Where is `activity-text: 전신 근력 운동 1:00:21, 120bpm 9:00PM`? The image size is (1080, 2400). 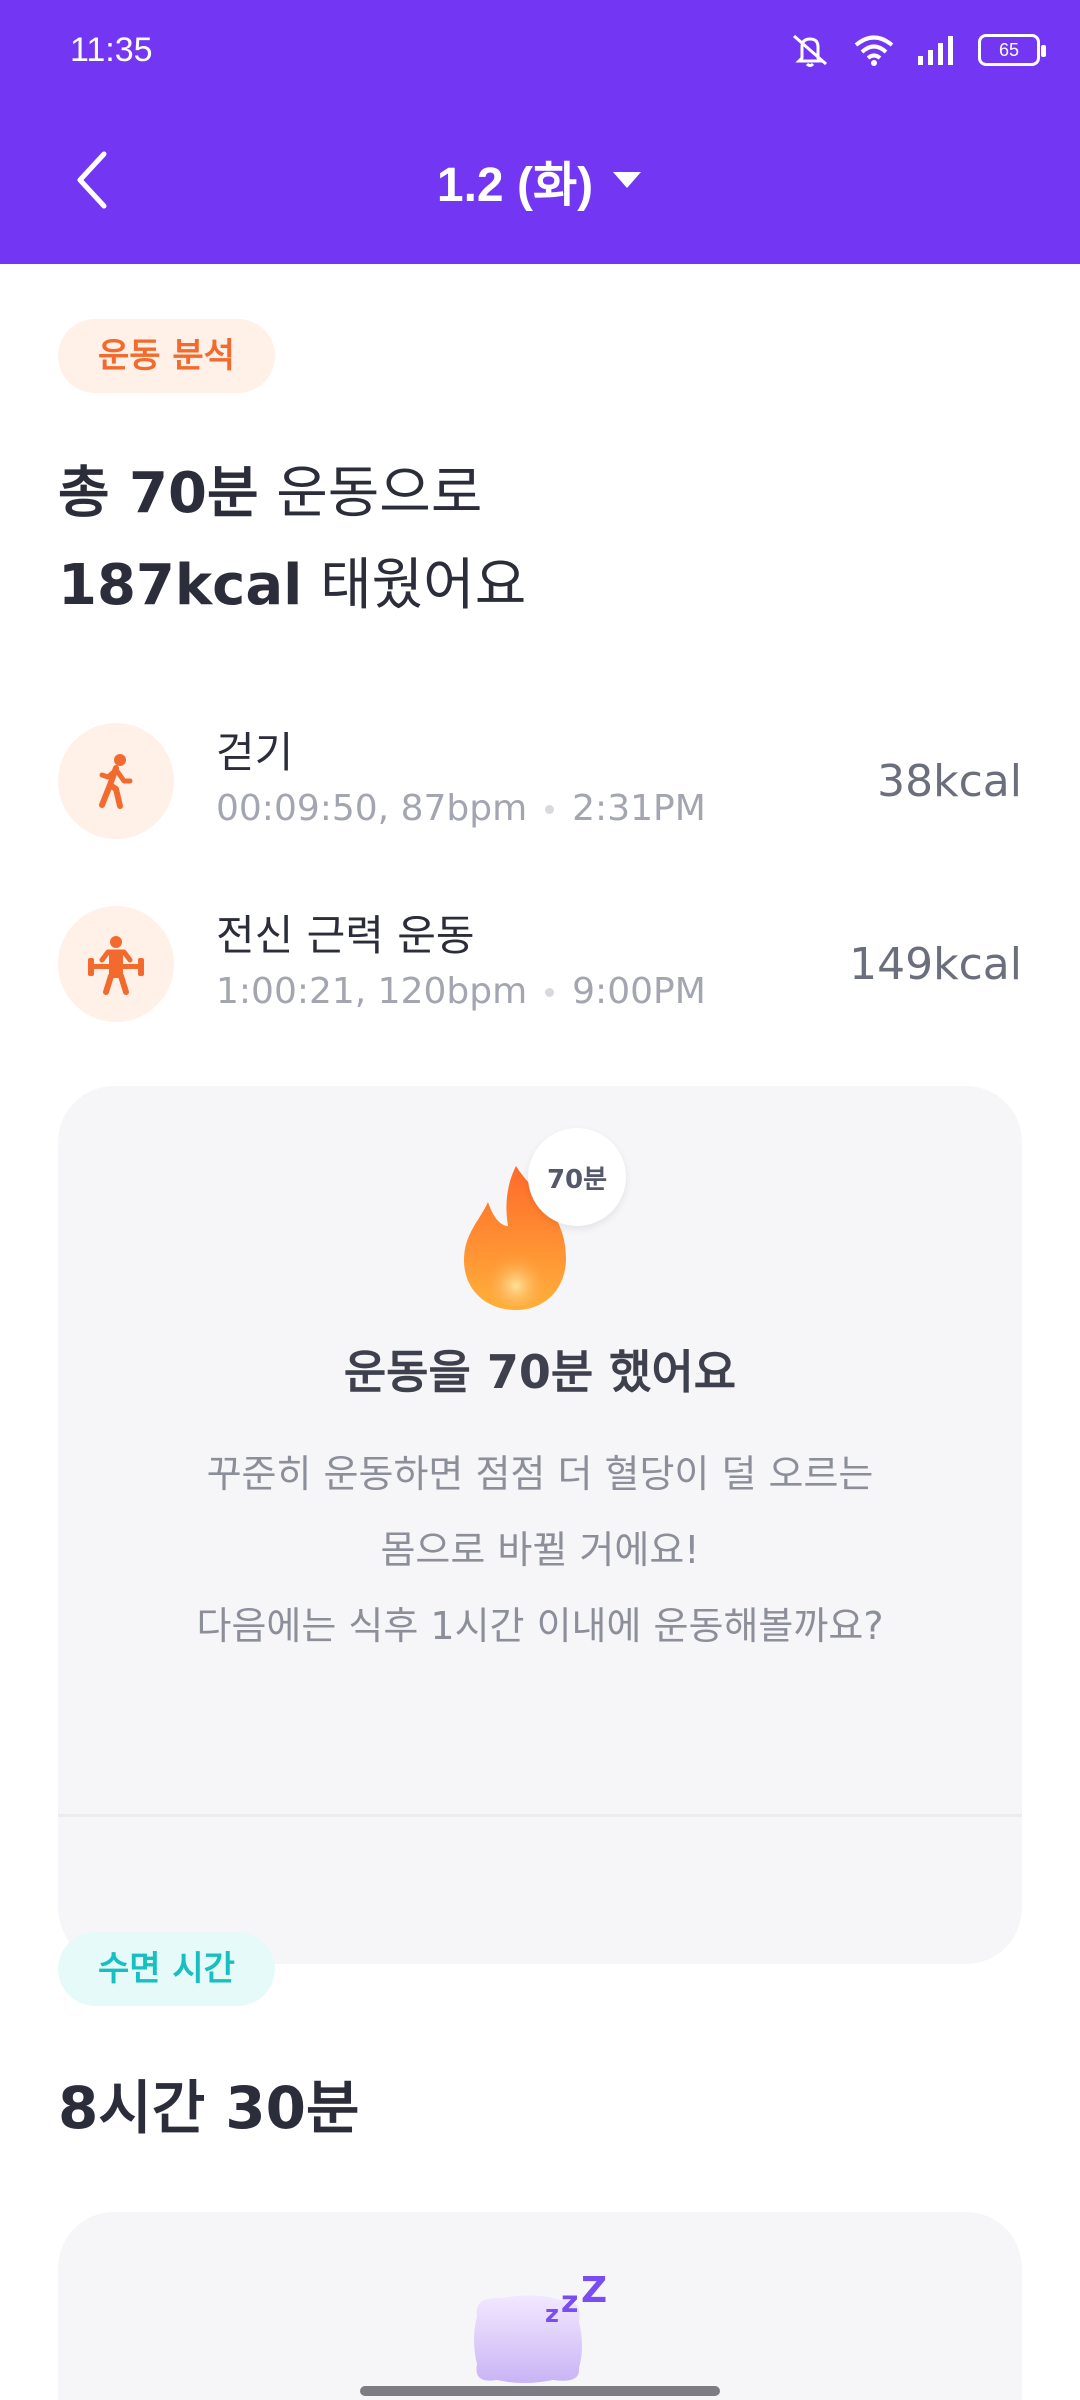 activity-text: 전신 근력 운동 1:00:21, 120bpm 9:00PM is located at coordinates (532, 964).